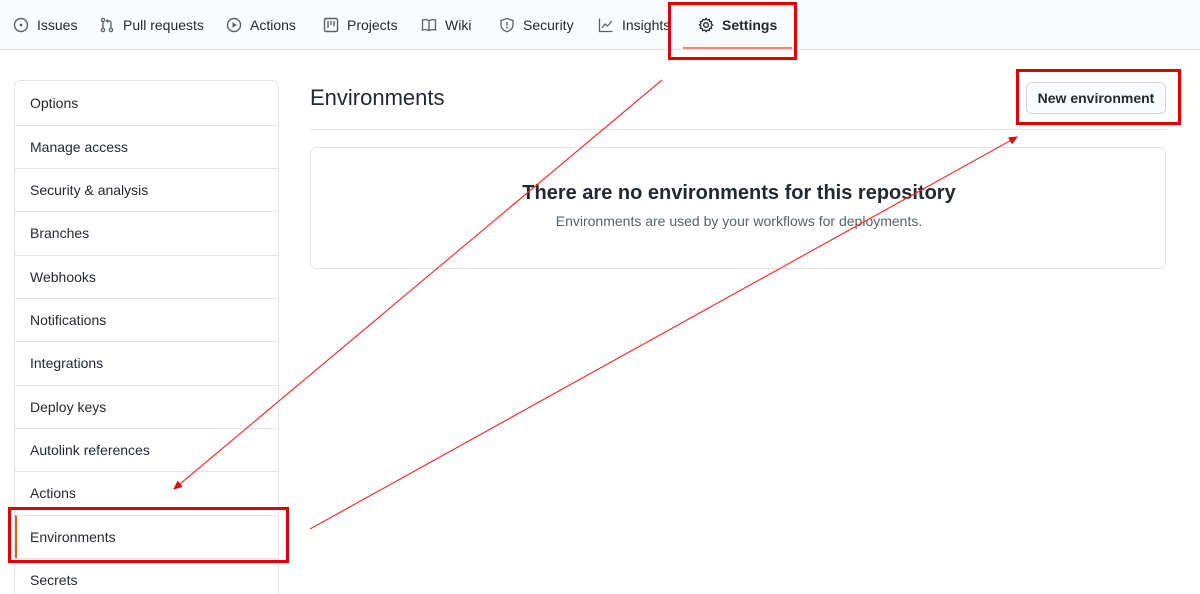 The image size is (1200, 594). Describe the element at coordinates (646, 25) in the screenshot. I see `tab-label: Insights` at that location.